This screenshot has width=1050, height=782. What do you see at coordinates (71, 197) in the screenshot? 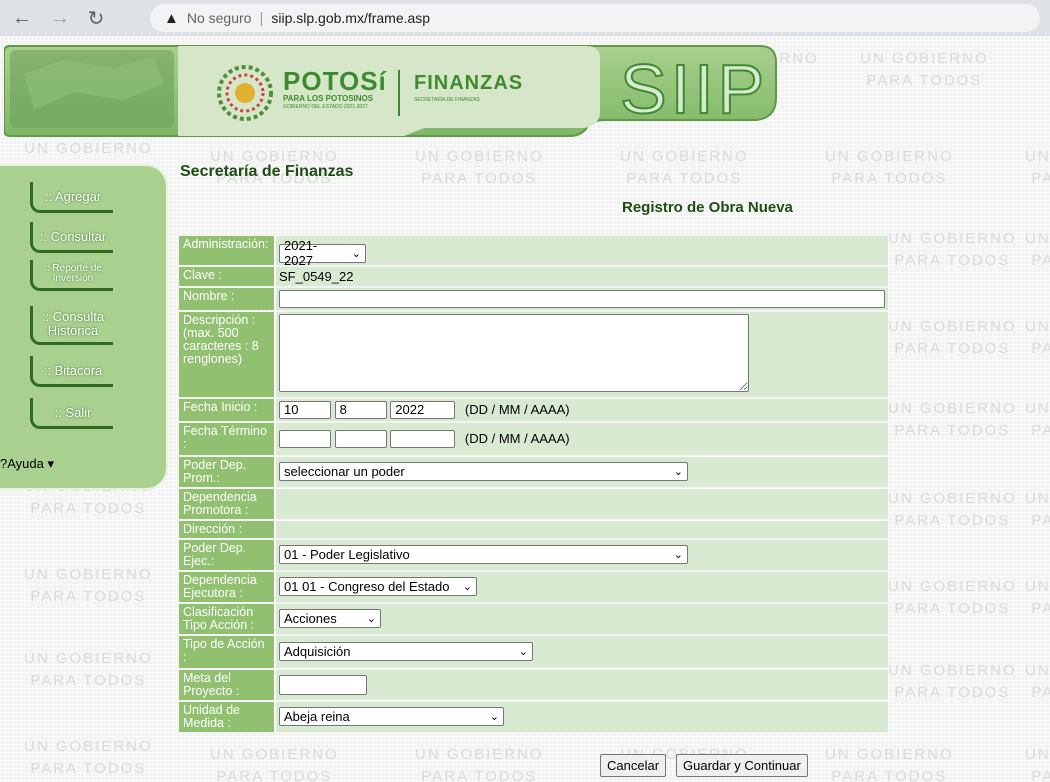
I see `sidebar-item-agregar: :: Agregar` at bounding box center [71, 197].